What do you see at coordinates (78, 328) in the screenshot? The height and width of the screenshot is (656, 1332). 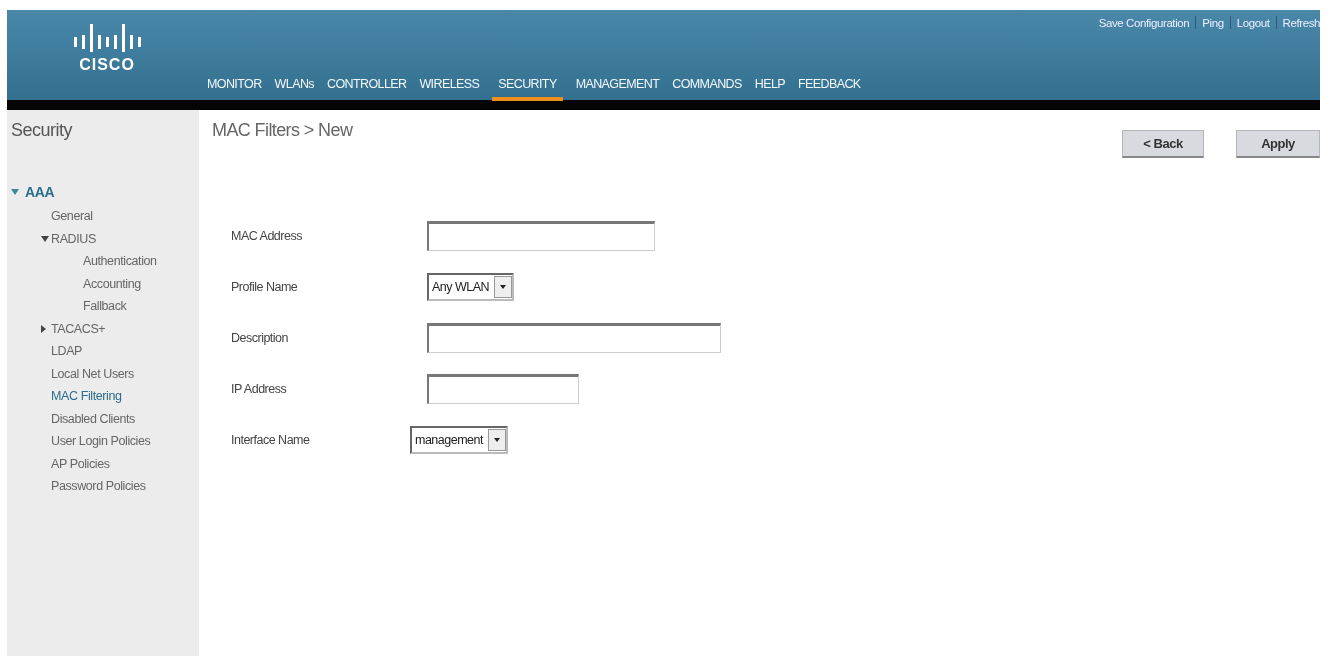 I see `sidebar-item: TACACS+` at bounding box center [78, 328].